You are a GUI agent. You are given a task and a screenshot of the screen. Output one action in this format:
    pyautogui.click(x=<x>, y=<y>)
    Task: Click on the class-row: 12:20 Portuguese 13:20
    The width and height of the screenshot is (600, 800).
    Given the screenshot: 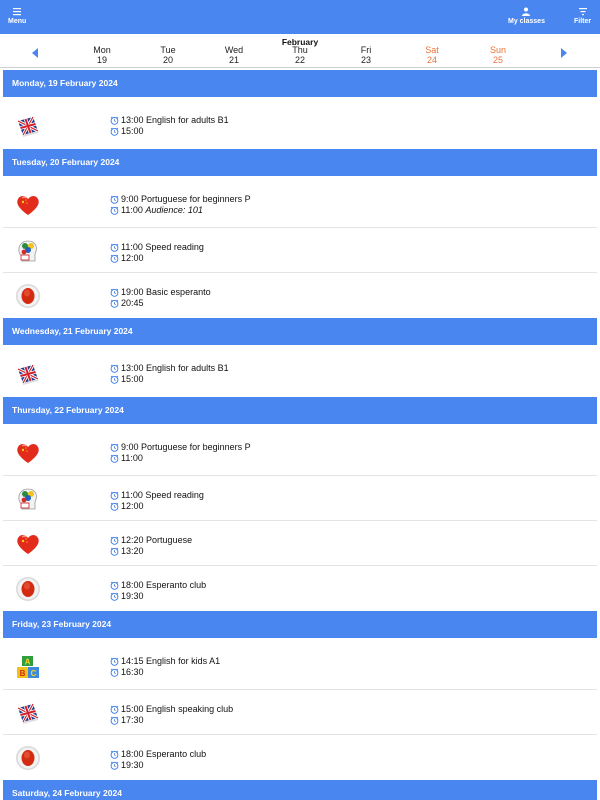 What is the action you would take?
    pyautogui.click(x=300, y=543)
    